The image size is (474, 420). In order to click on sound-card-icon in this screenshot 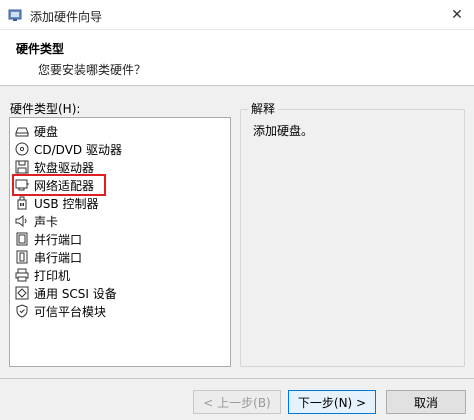, I will do `click(22, 221)`.